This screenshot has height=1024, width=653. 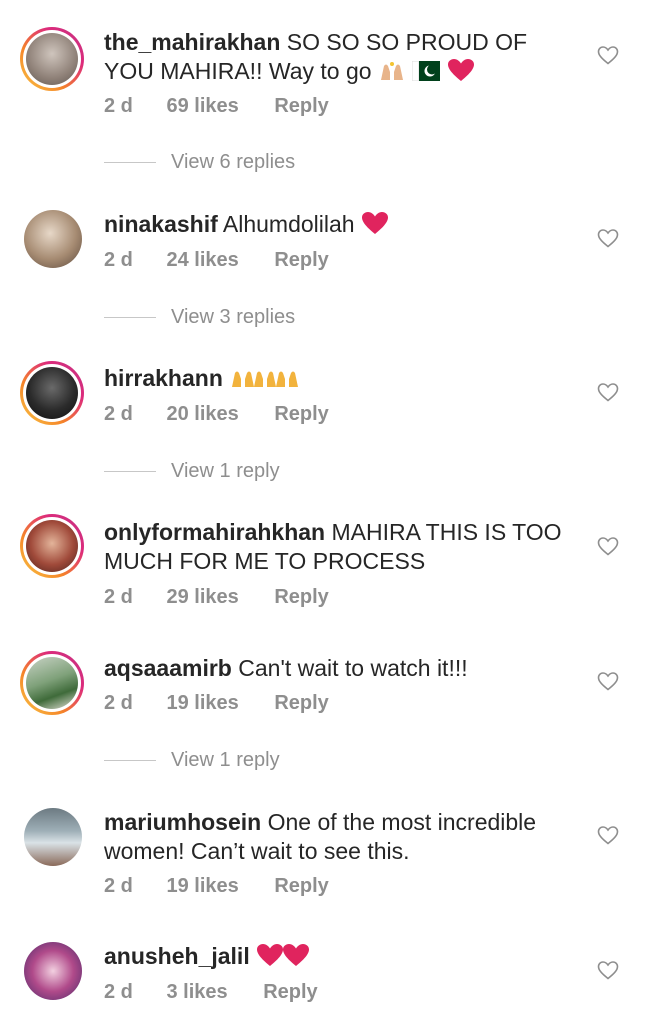 I want to click on like-count: 29 likes, so click(x=202, y=597).